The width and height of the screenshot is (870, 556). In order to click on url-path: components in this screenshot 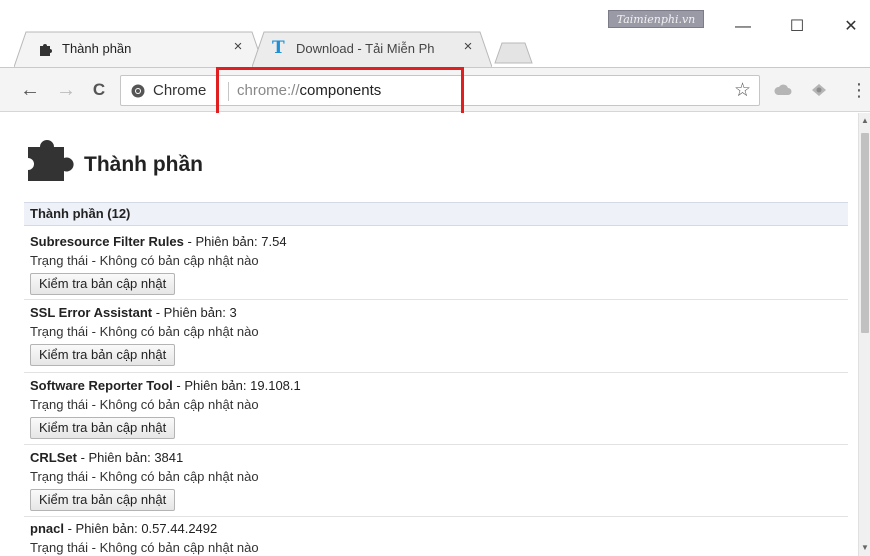, I will do `click(340, 90)`.